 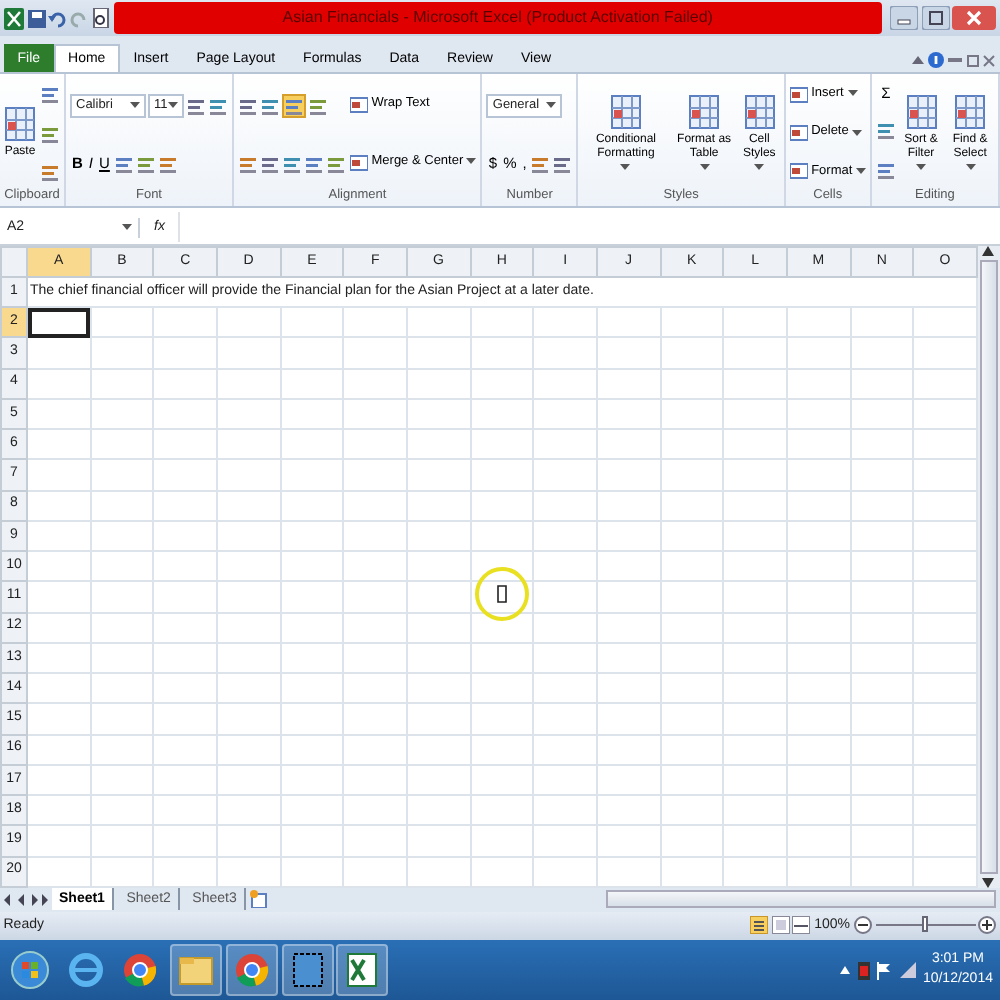 I want to click on zoom-in-icon, so click(x=987, y=925).